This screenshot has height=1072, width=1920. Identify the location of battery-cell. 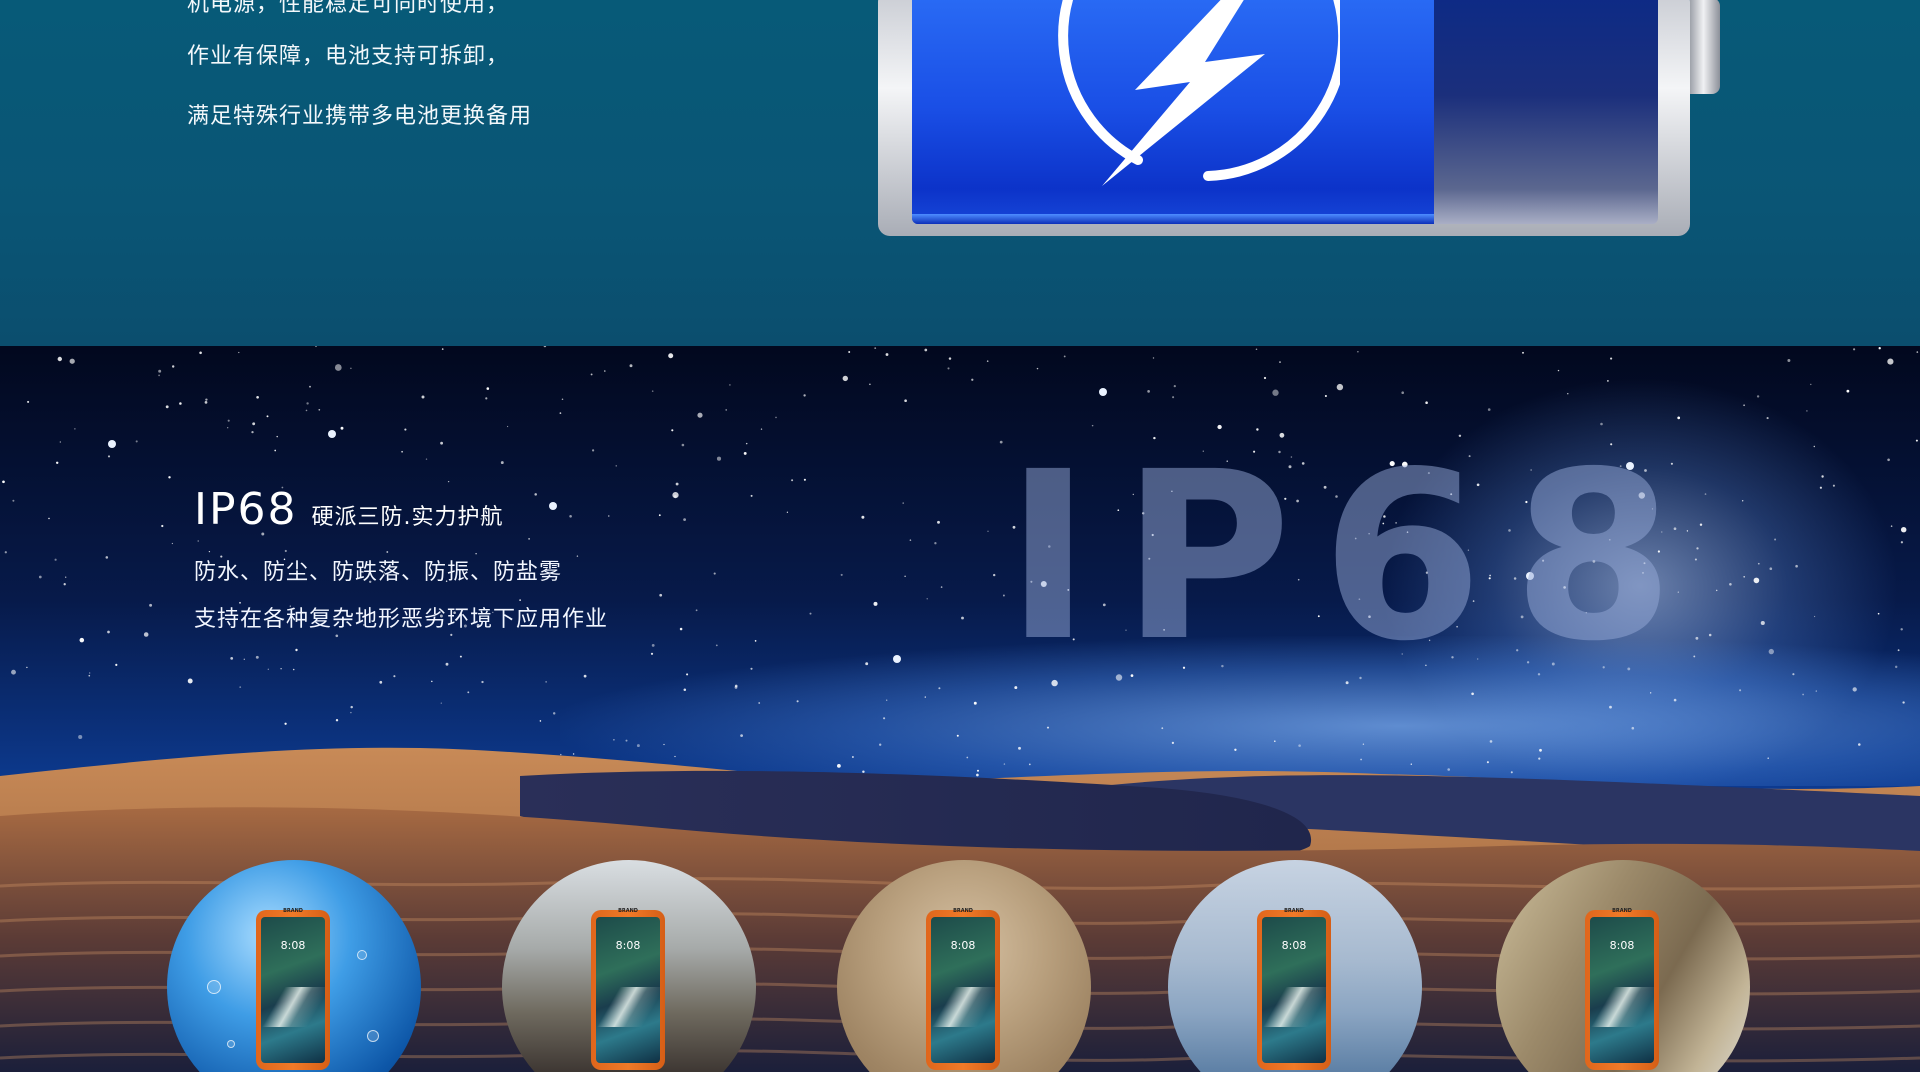
(1285, 112).